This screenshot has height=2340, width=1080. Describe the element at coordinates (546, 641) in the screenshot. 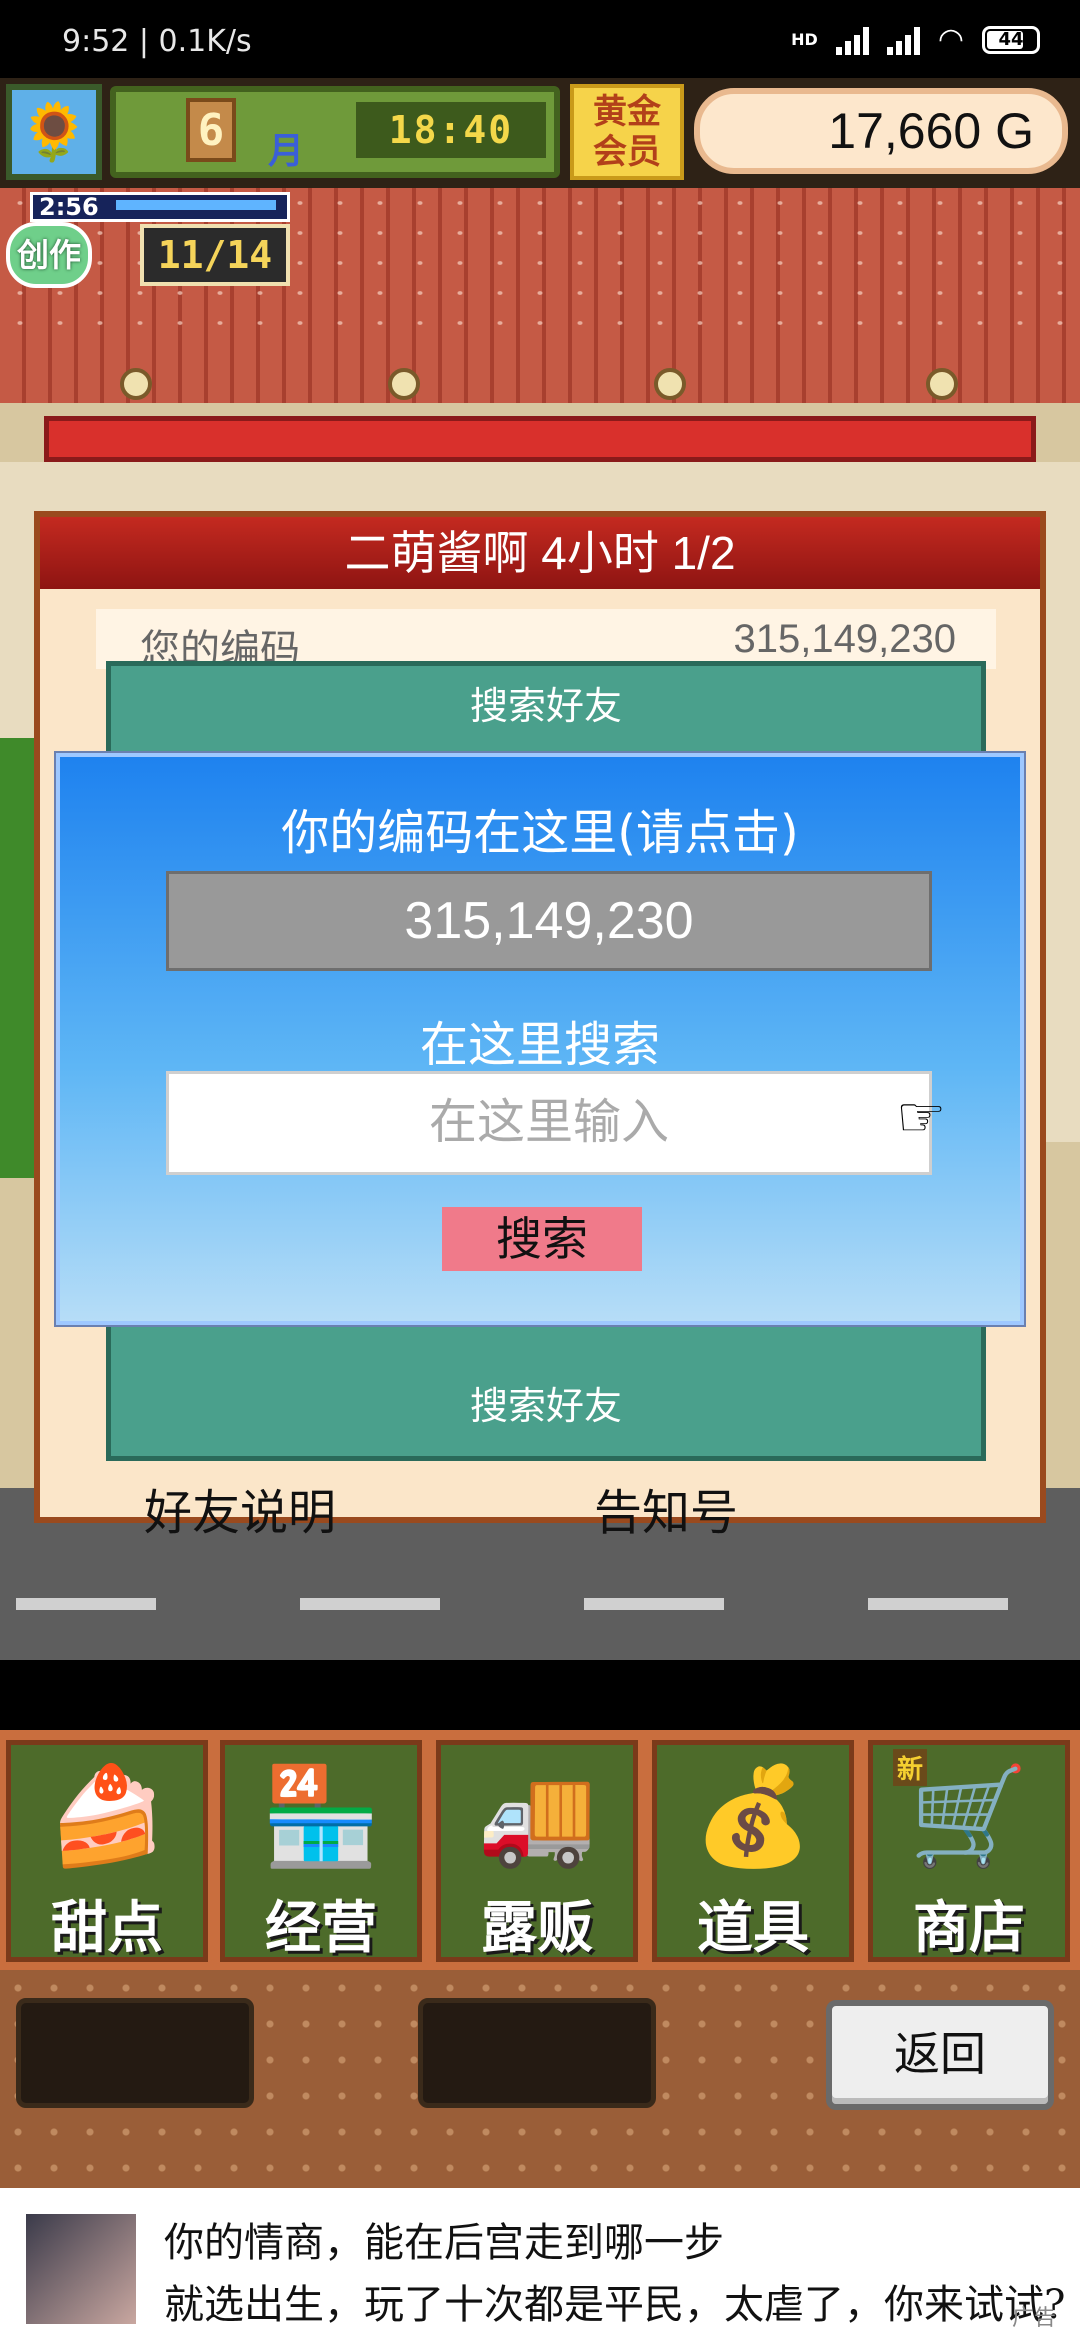

I see `code-row: 您的编码 315,149,230` at that location.